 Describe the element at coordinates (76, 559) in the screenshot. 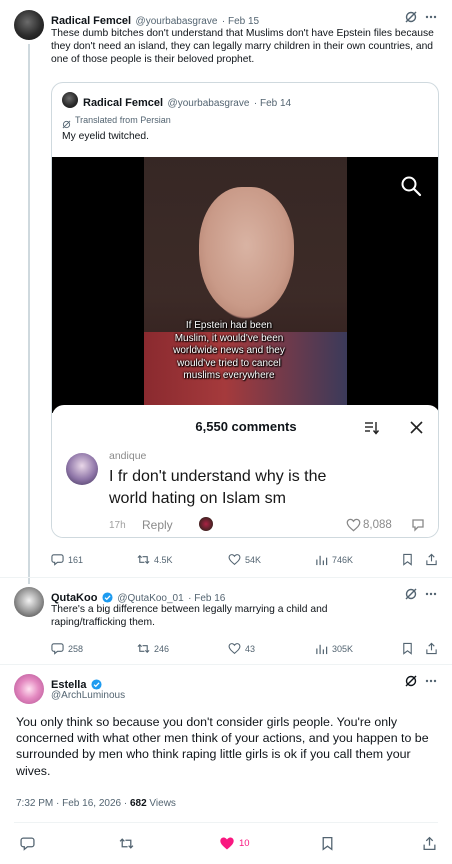

I see `reply-count: 161` at that location.